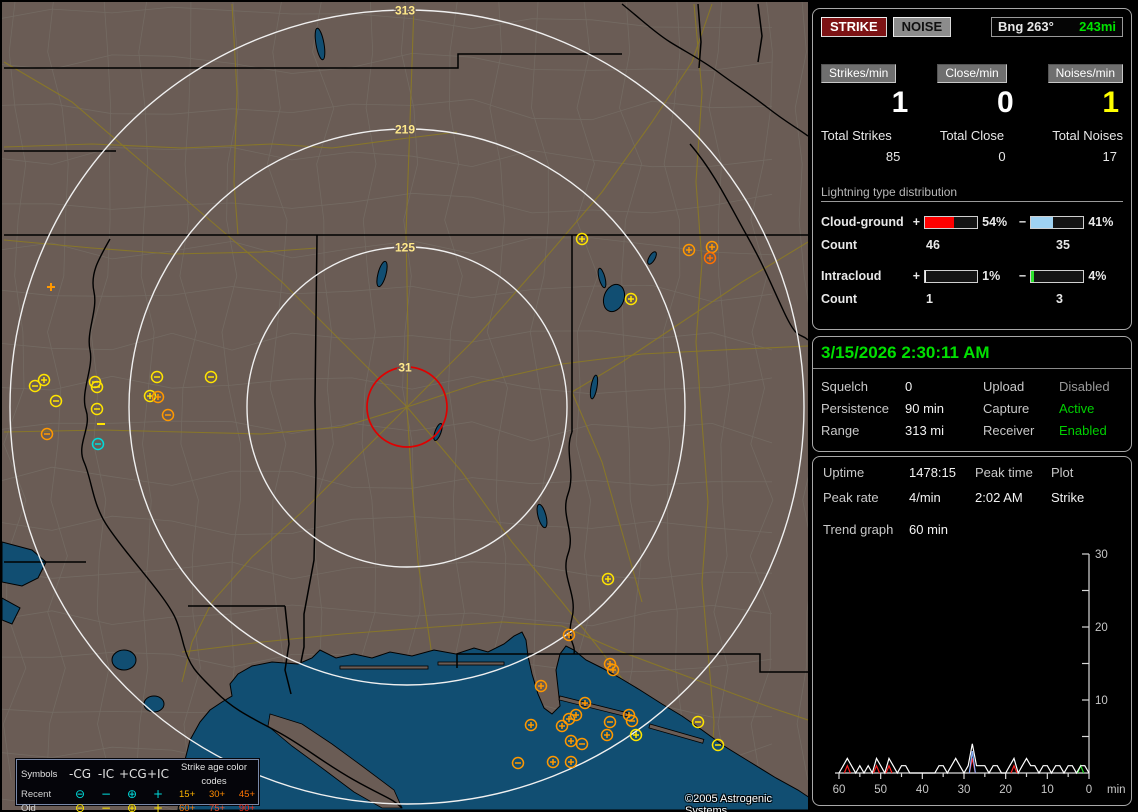 This screenshot has width=1138, height=812. Describe the element at coordinates (858, 529) in the screenshot. I see `trend-graph-label: Trend graph` at that location.